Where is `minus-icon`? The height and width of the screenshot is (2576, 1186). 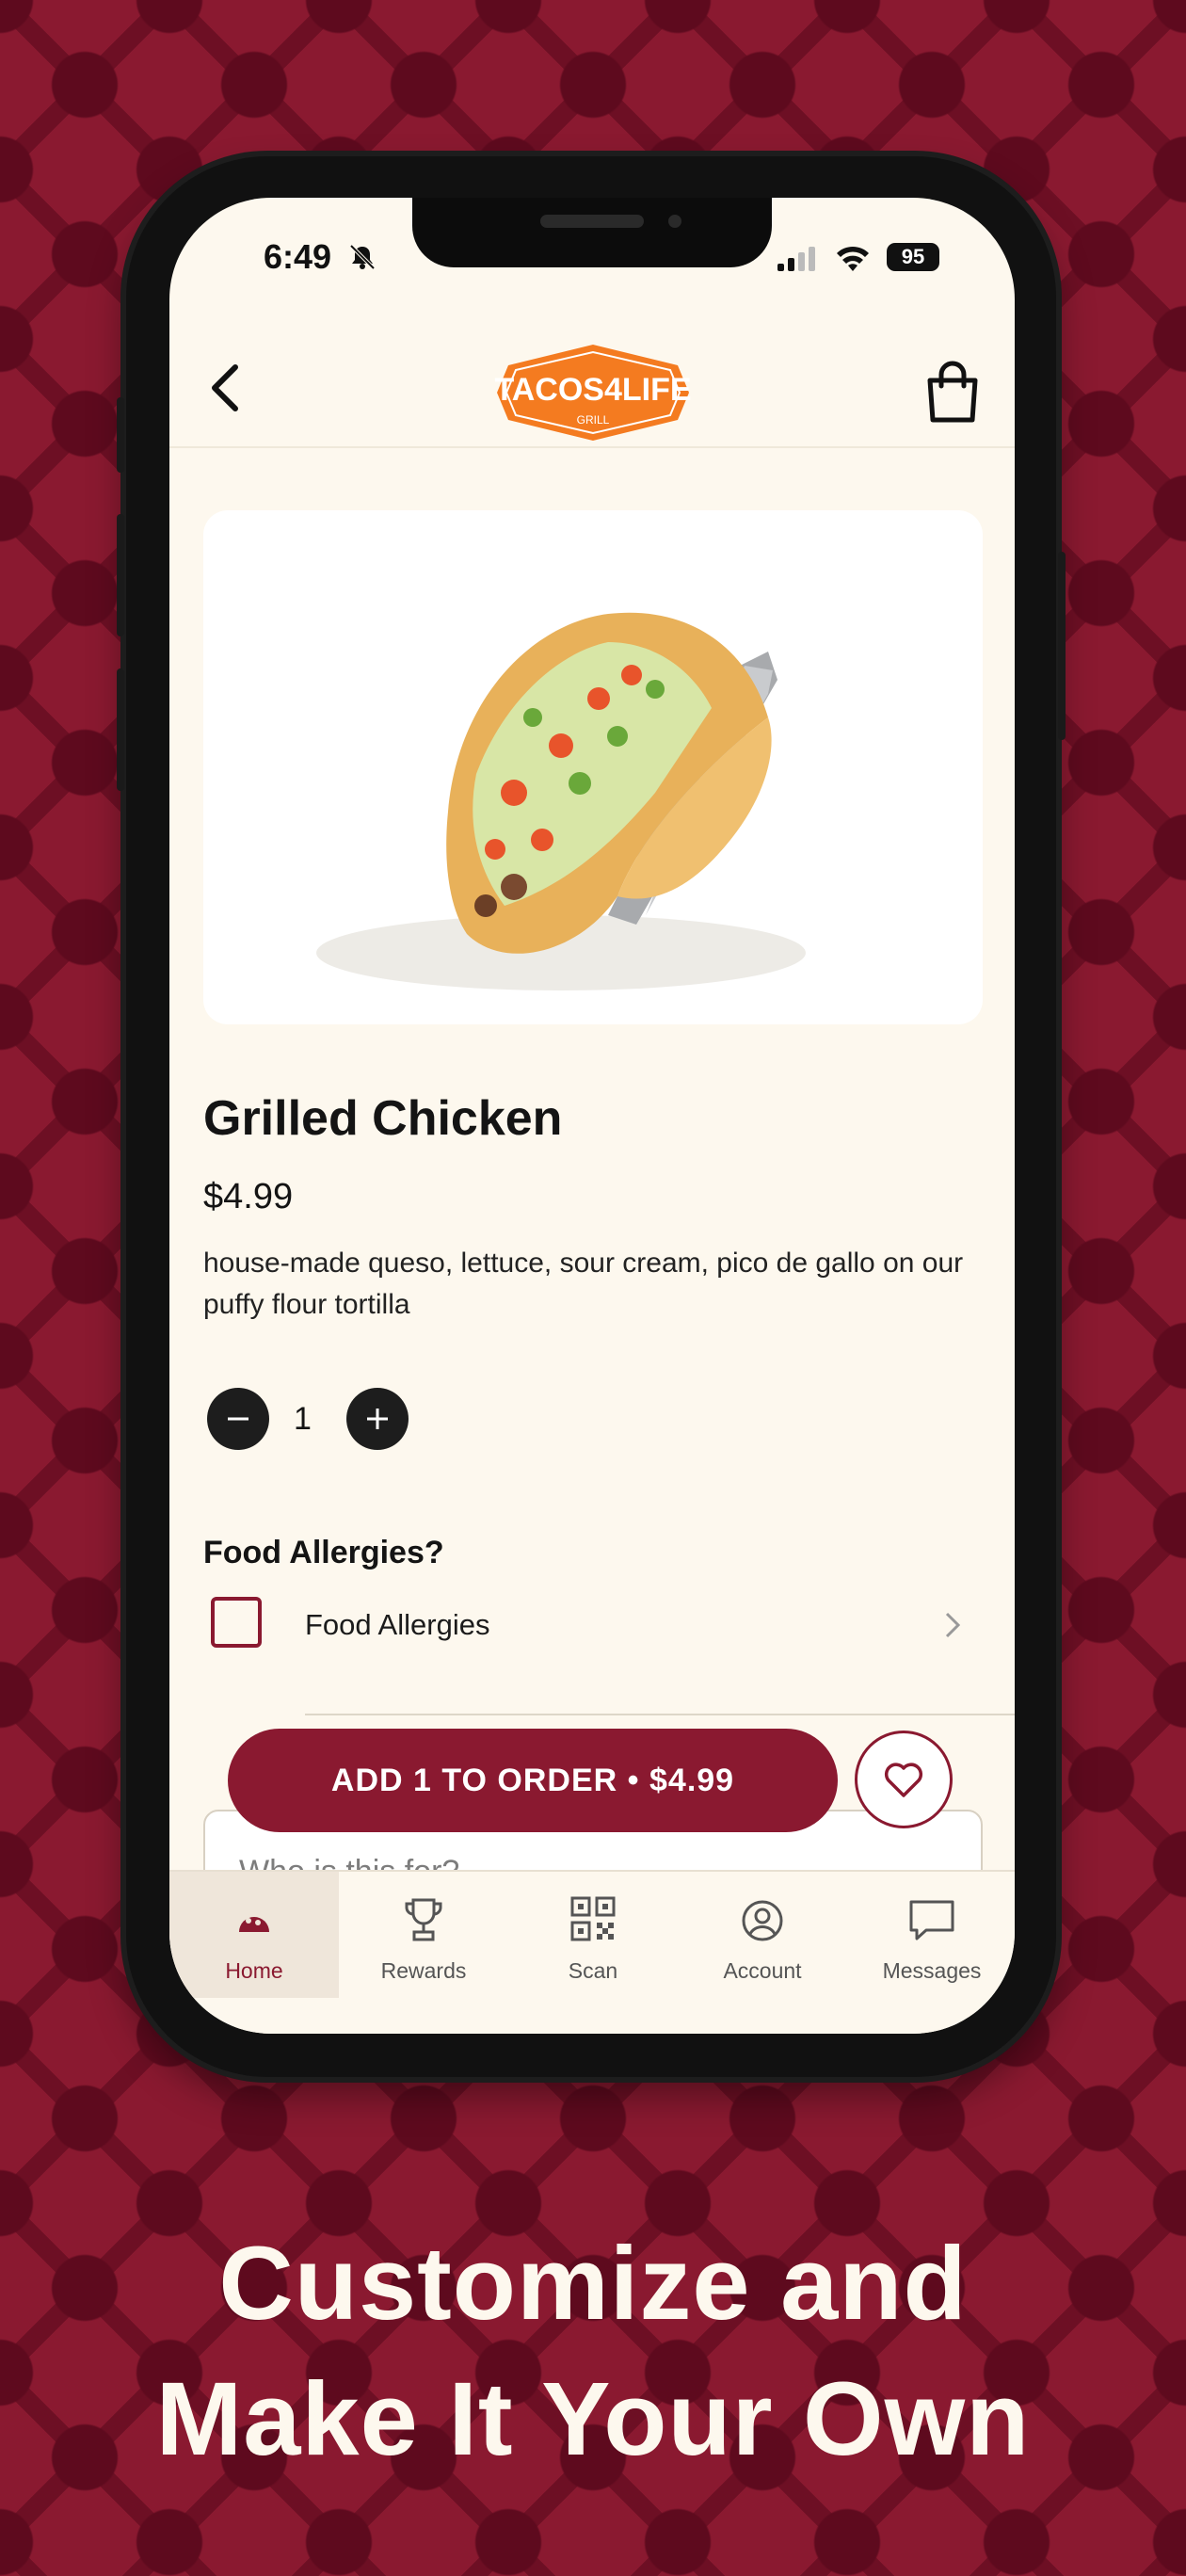
minus-icon is located at coordinates (238, 1419).